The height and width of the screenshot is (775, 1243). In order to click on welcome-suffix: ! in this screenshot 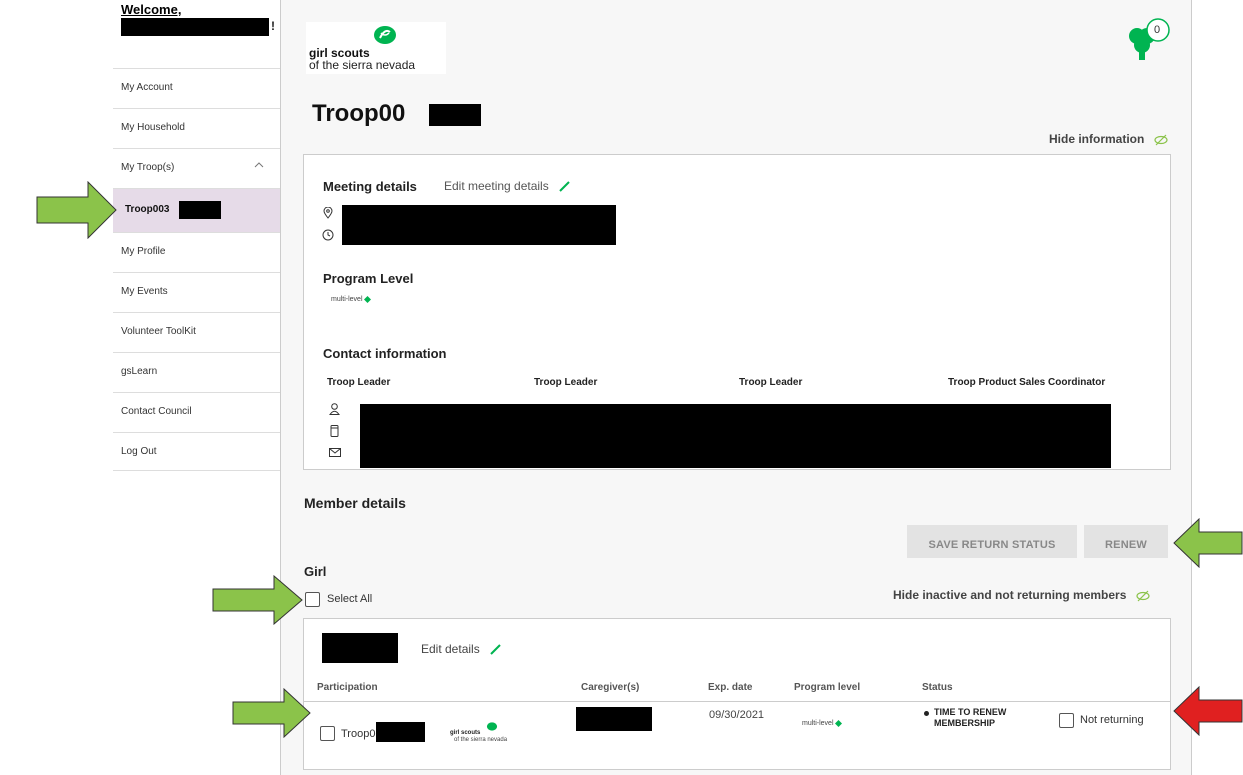, I will do `click(273, 26)`.